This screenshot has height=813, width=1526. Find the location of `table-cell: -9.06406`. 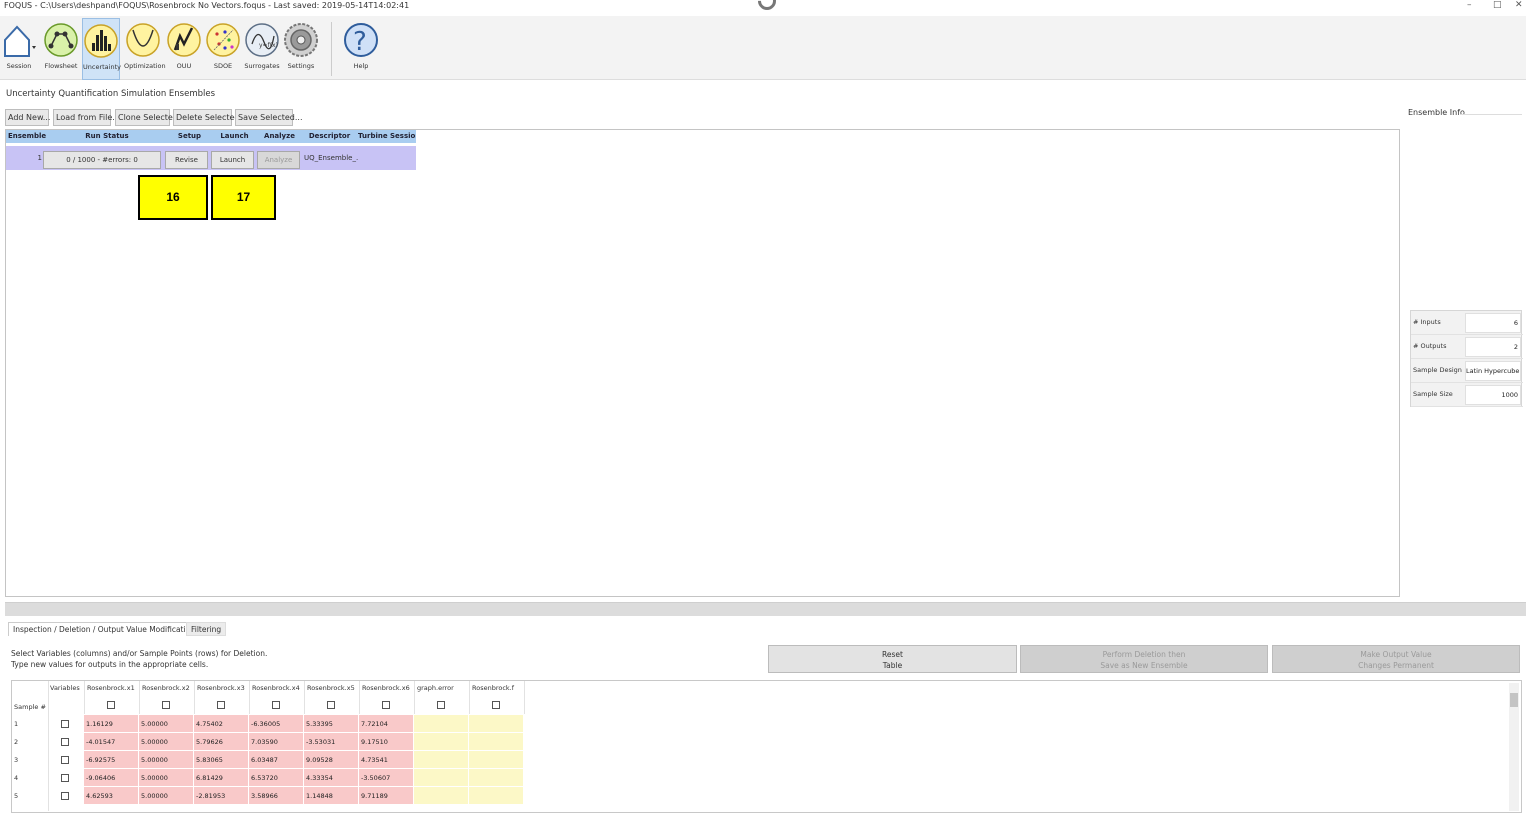

table-cell: -9.06406 is located at coordinates (111, 778).